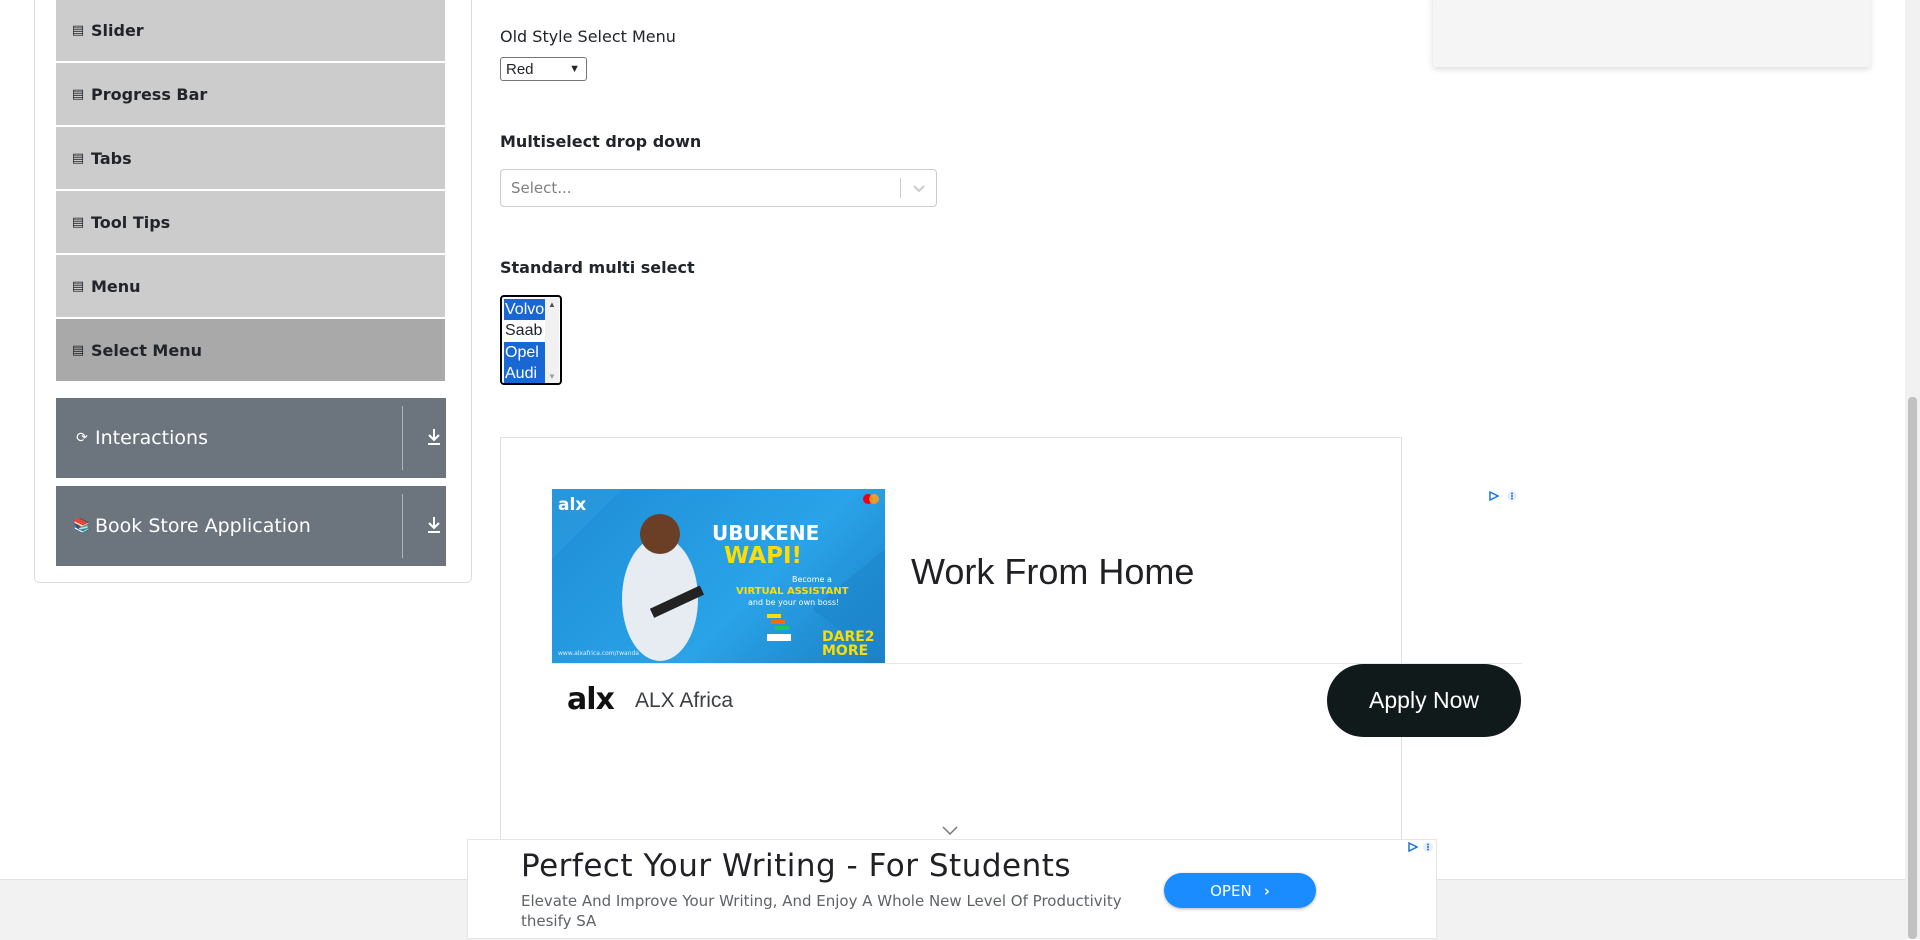  What do you see at coordinates (149, 94) in the screenshot?
I see `sidebar-item-label: Progress Bar` at bounding box center [149, 94].